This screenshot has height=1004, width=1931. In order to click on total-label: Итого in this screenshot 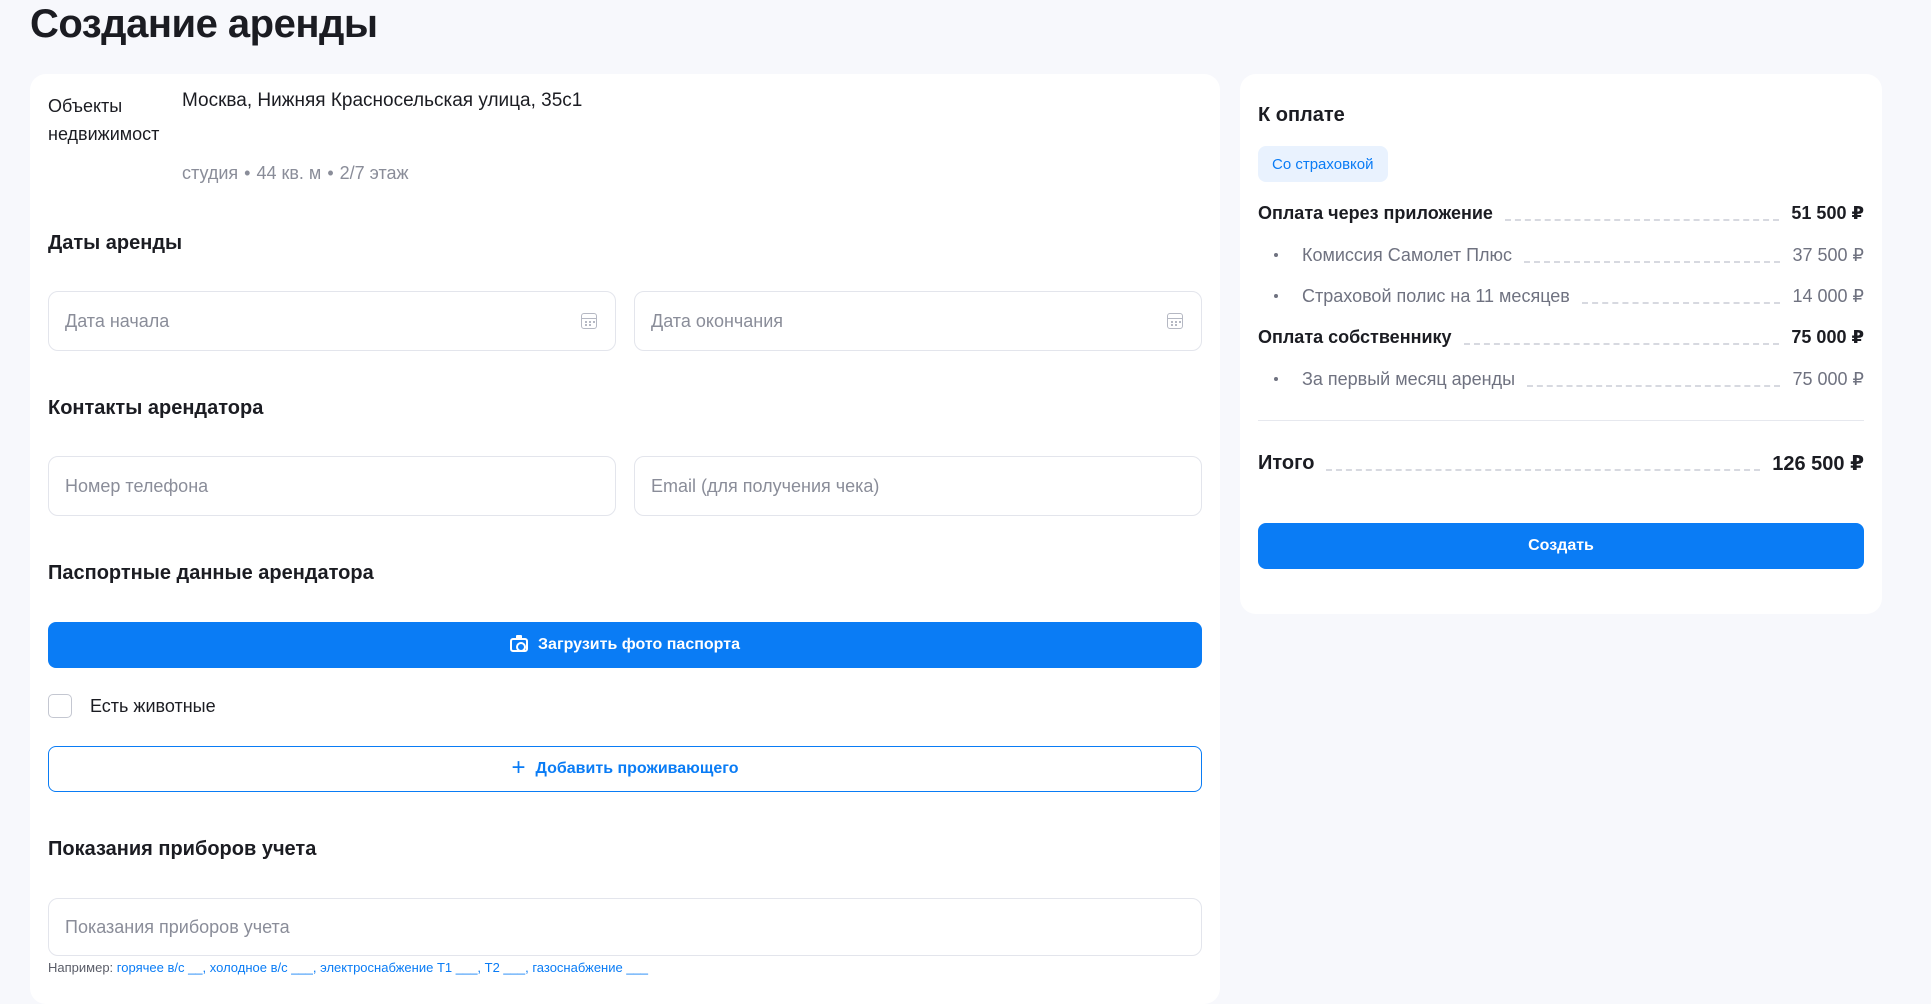, I will do `click(1286, 462)`.